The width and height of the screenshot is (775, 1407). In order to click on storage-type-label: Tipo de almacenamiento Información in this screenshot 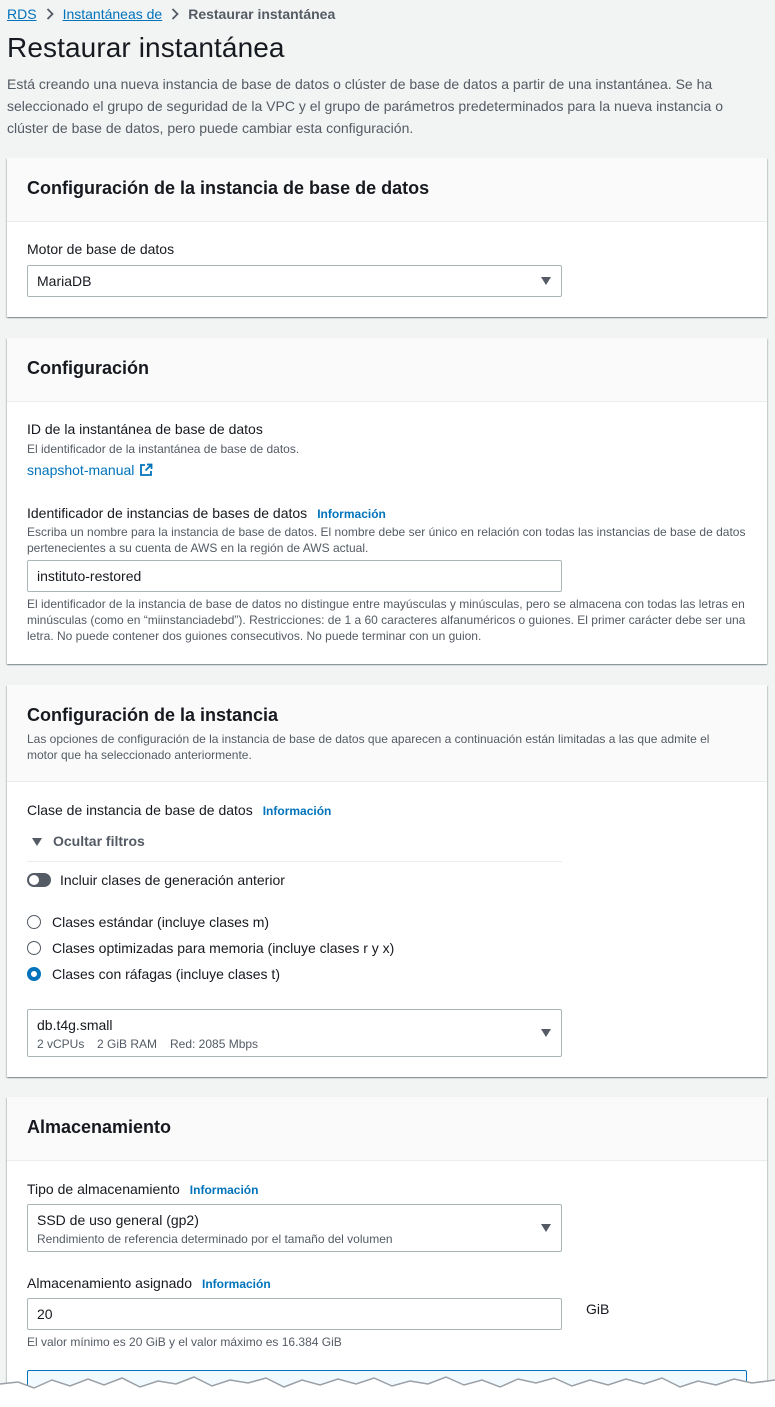, I will do `click(142, 1189)`.